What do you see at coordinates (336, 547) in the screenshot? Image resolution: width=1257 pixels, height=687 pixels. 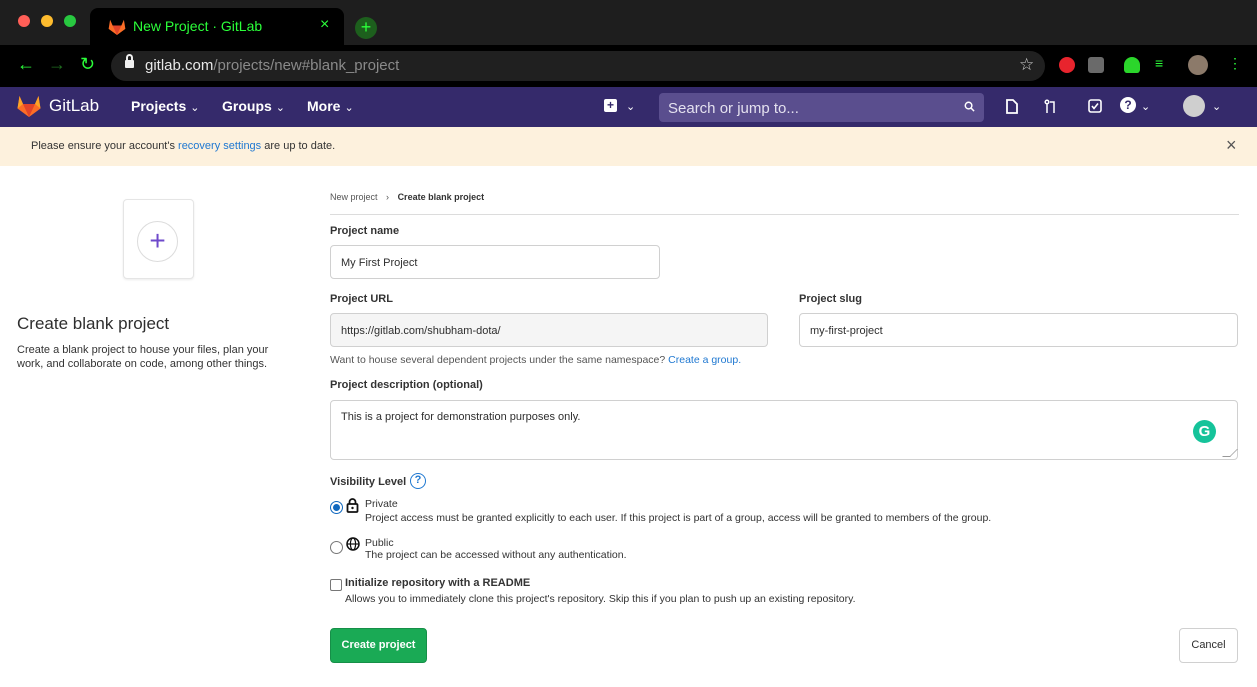 I see `visibility-public-radio` at bounding box center [336, 547].